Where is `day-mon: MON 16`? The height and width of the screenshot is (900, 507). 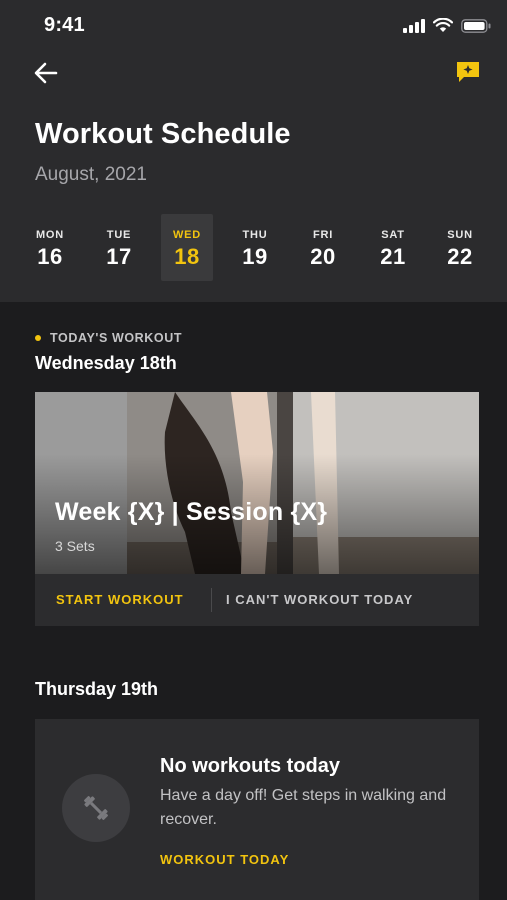 day-mon: MON 16 is located at coordinates (50, 247).